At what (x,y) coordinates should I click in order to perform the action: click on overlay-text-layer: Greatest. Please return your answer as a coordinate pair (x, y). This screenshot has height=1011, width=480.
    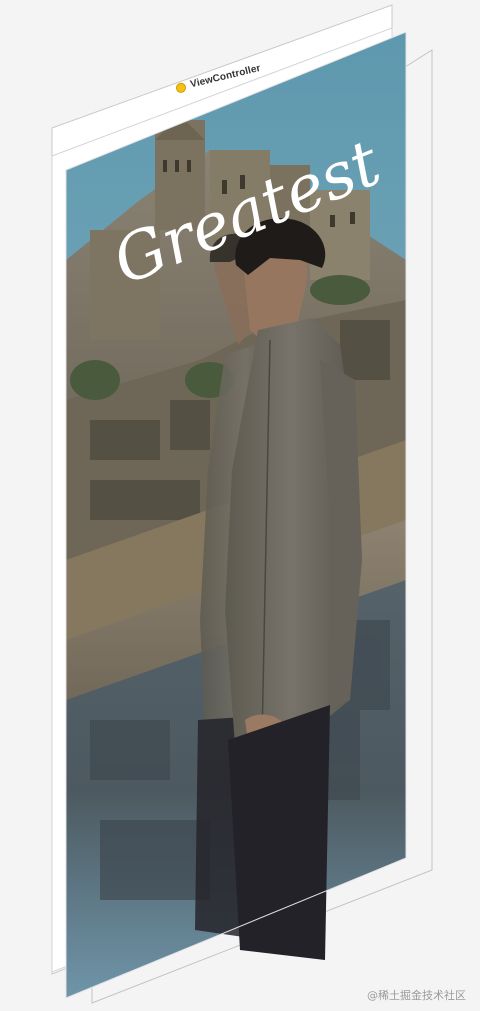
    Looking at the image, I should click on (247, 213).